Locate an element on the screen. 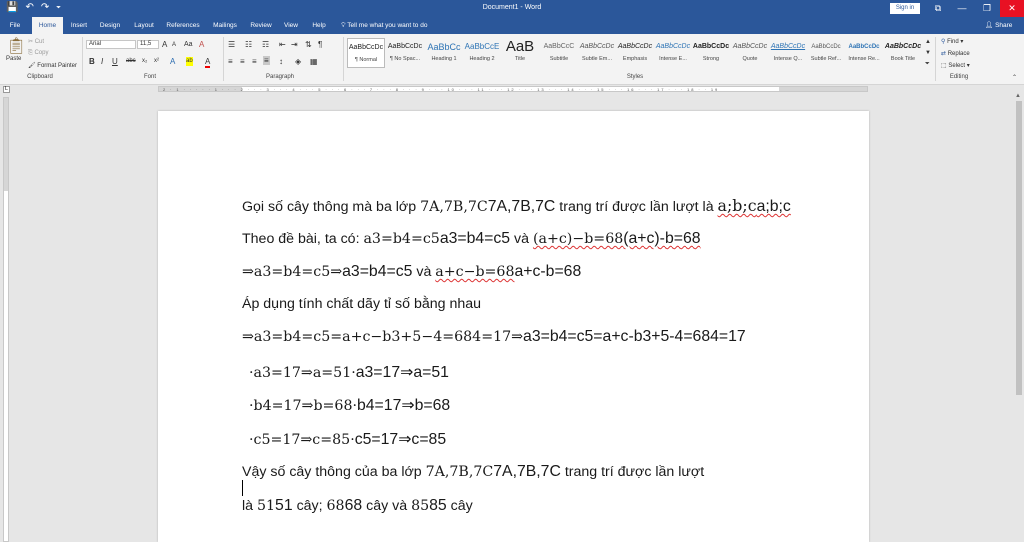 The height and width of the screenshot is (542, 1024). vertical-ruler is located at coordinates (6, 319).